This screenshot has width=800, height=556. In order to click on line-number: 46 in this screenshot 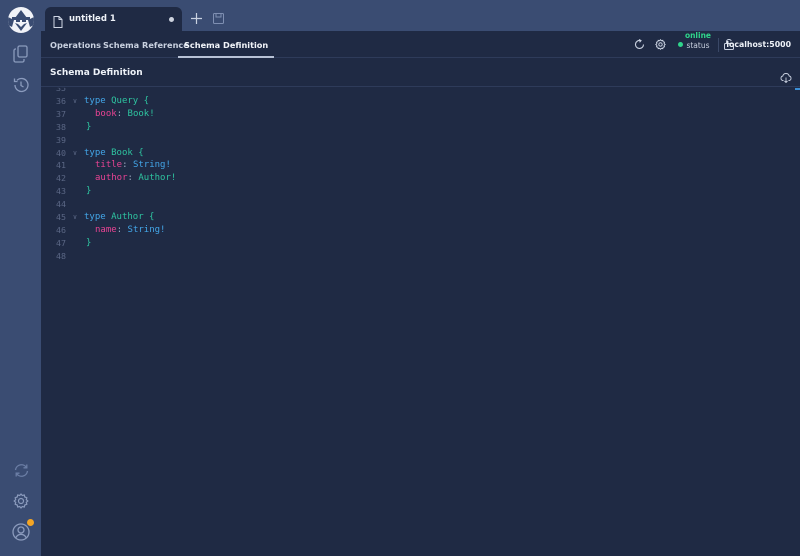, I will do `click(61, 229)`.